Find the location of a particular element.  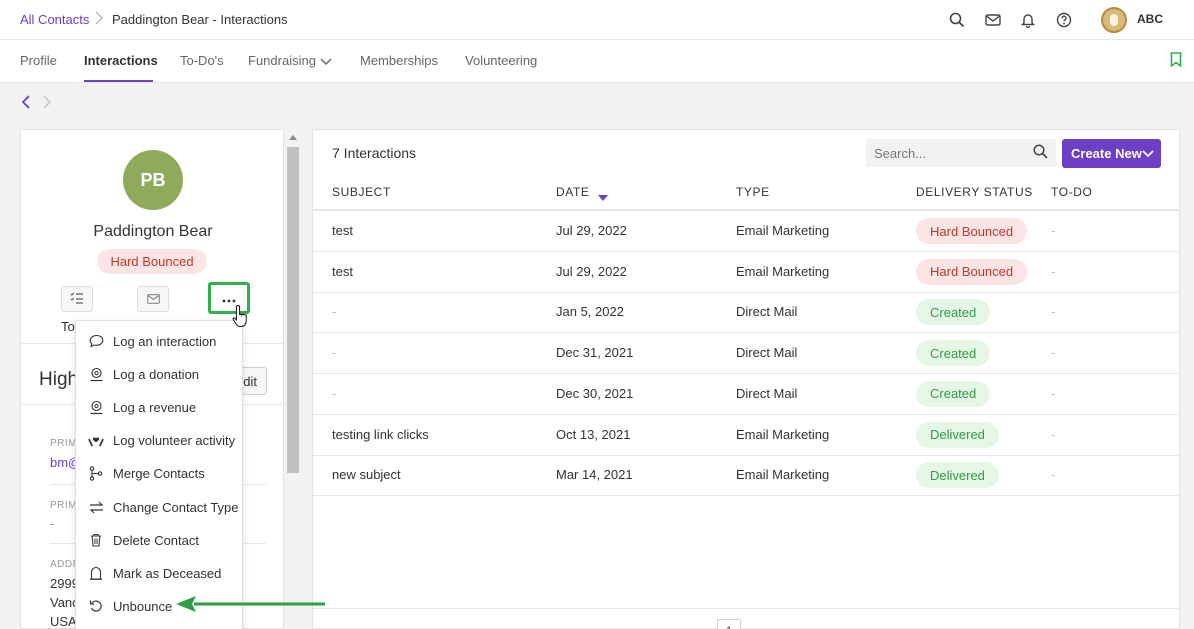

breadcrumb-all-contacts: All Contacts is located at coordinates (54, 19).